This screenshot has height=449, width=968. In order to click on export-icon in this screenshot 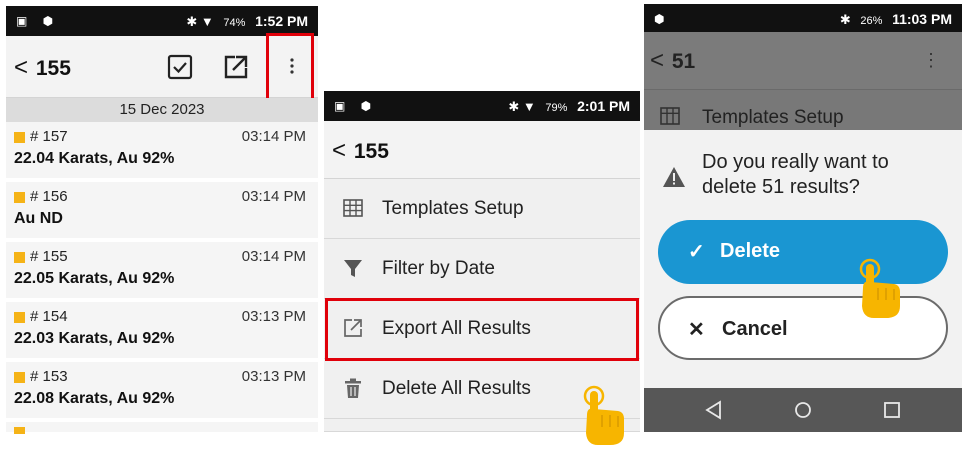, I will do `click(236, 67)`.